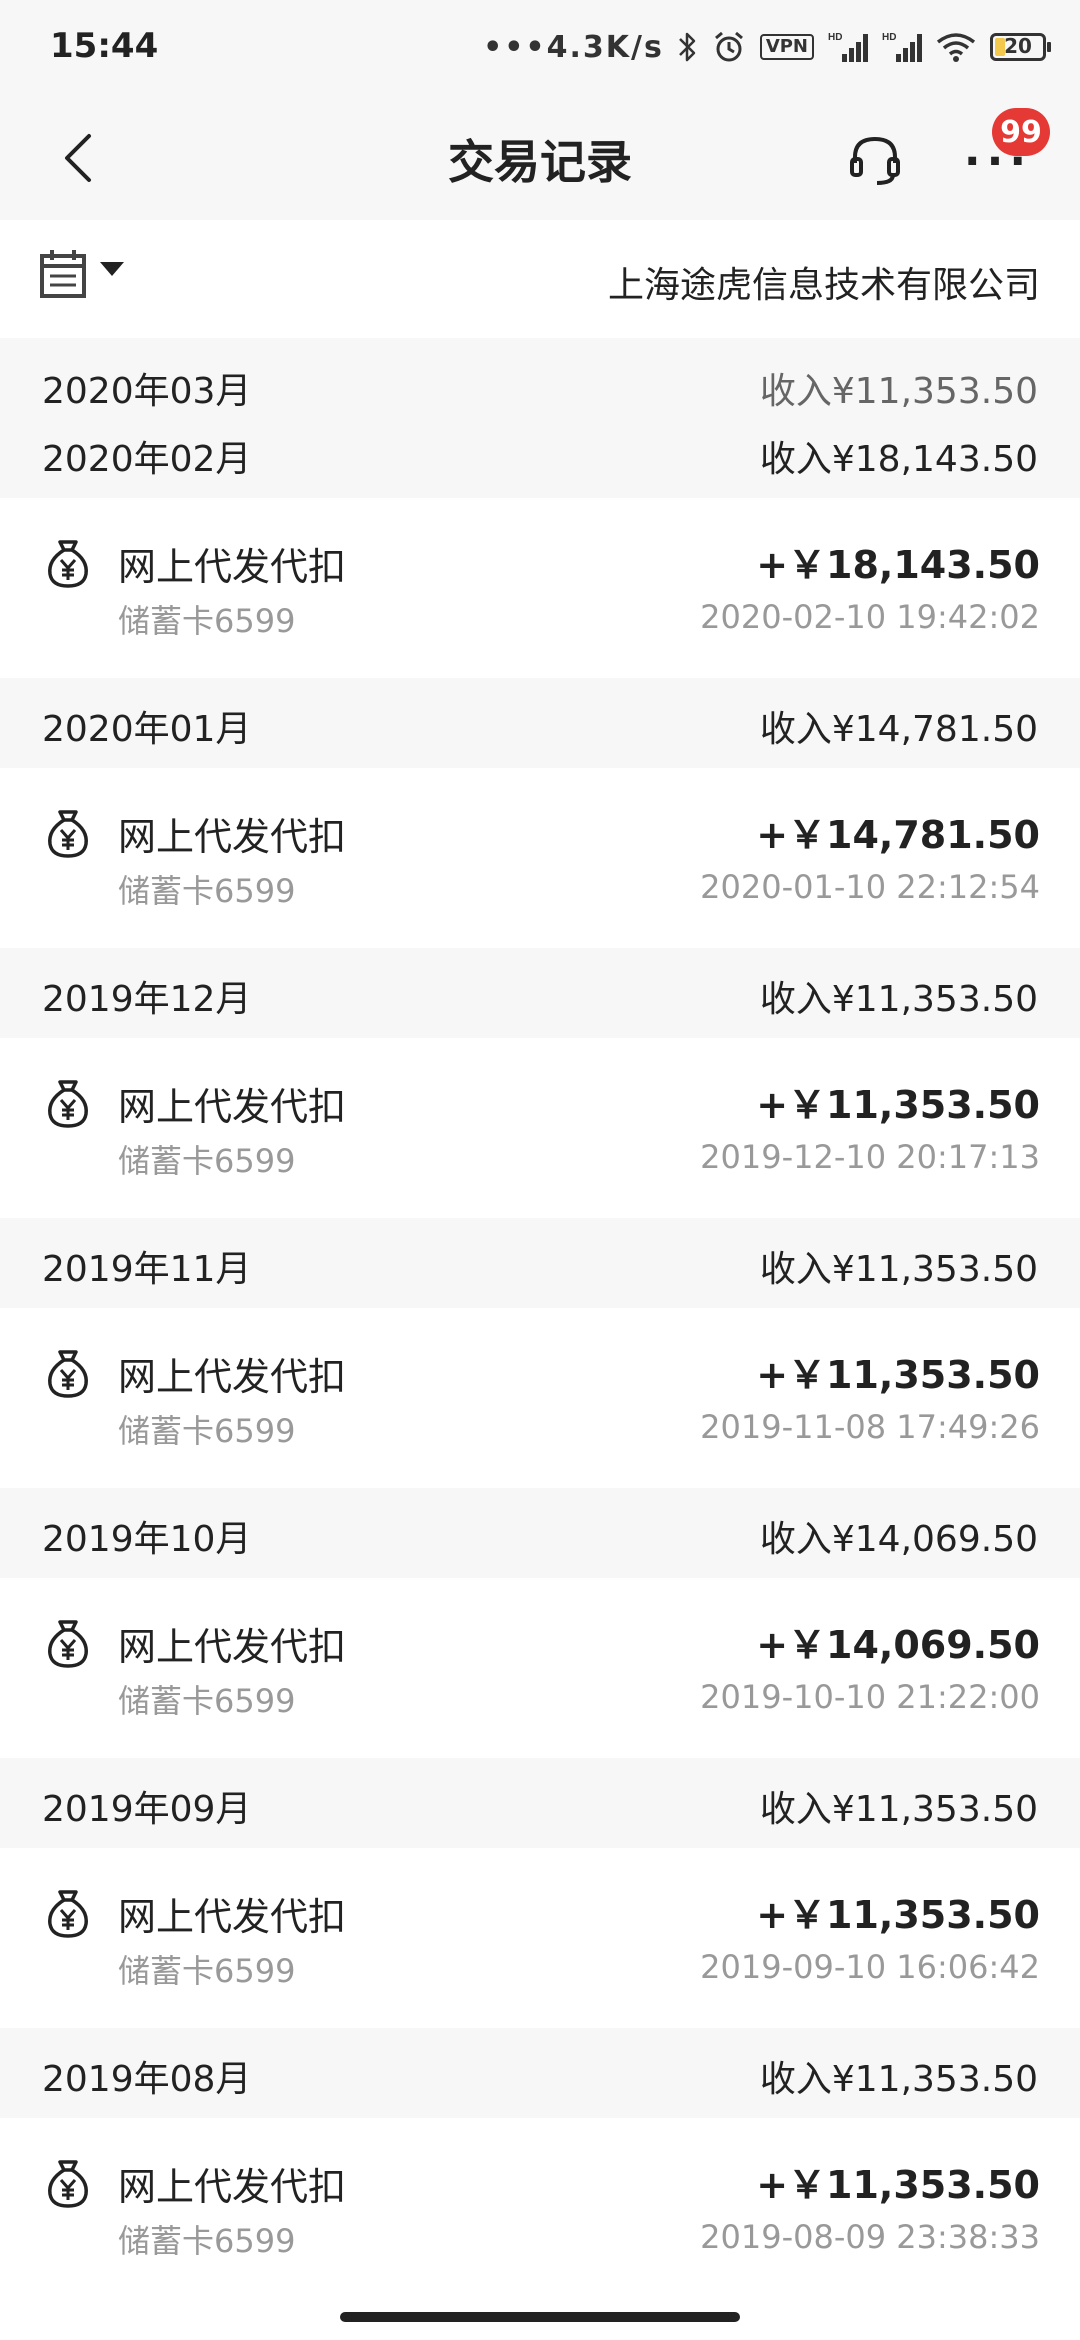  What do you see at coordinates (540, 453) in the screenshot?
I see `month-header: 2020年02月 收入¥18,143.50` at bounding box center [540, 453].